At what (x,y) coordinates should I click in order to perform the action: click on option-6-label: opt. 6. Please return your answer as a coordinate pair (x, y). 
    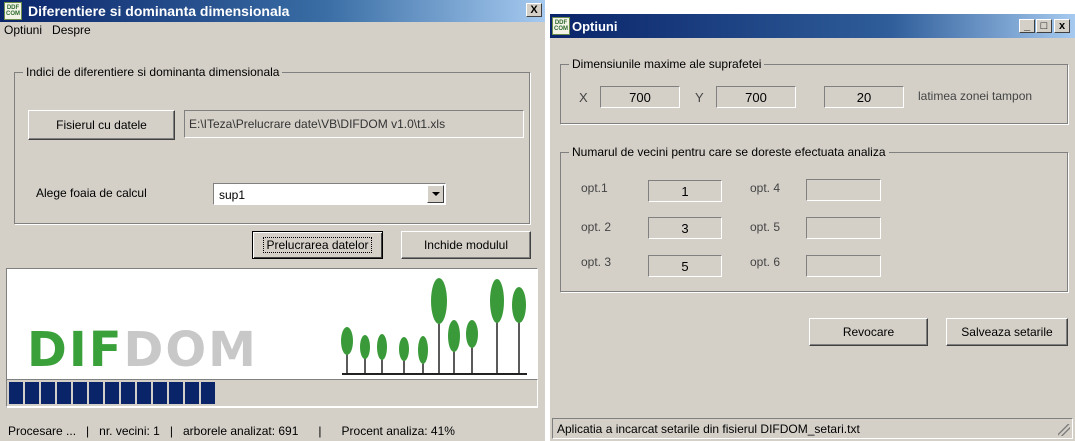
    Looking at the image, I should click on (765, 262).